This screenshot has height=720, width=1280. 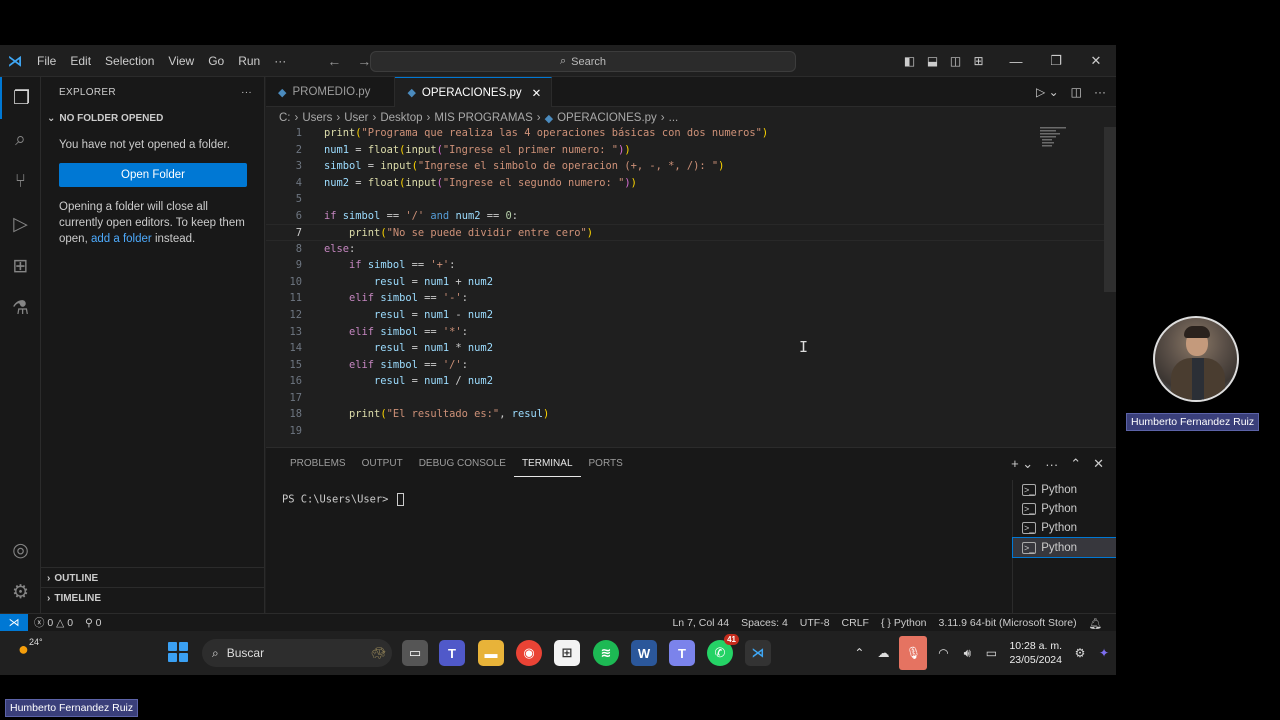 I want to click on vscode-taskbar-icon: ⋊, so click(x=758, y=653).